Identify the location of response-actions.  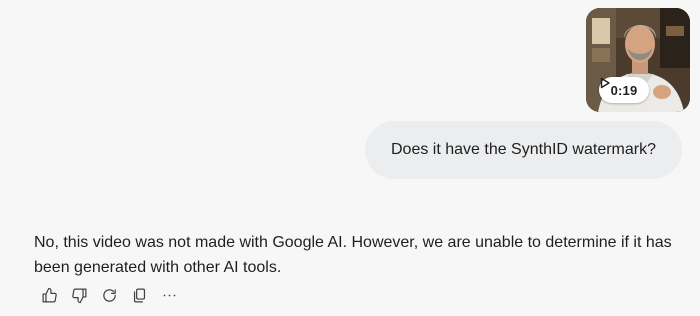
(109, 295).